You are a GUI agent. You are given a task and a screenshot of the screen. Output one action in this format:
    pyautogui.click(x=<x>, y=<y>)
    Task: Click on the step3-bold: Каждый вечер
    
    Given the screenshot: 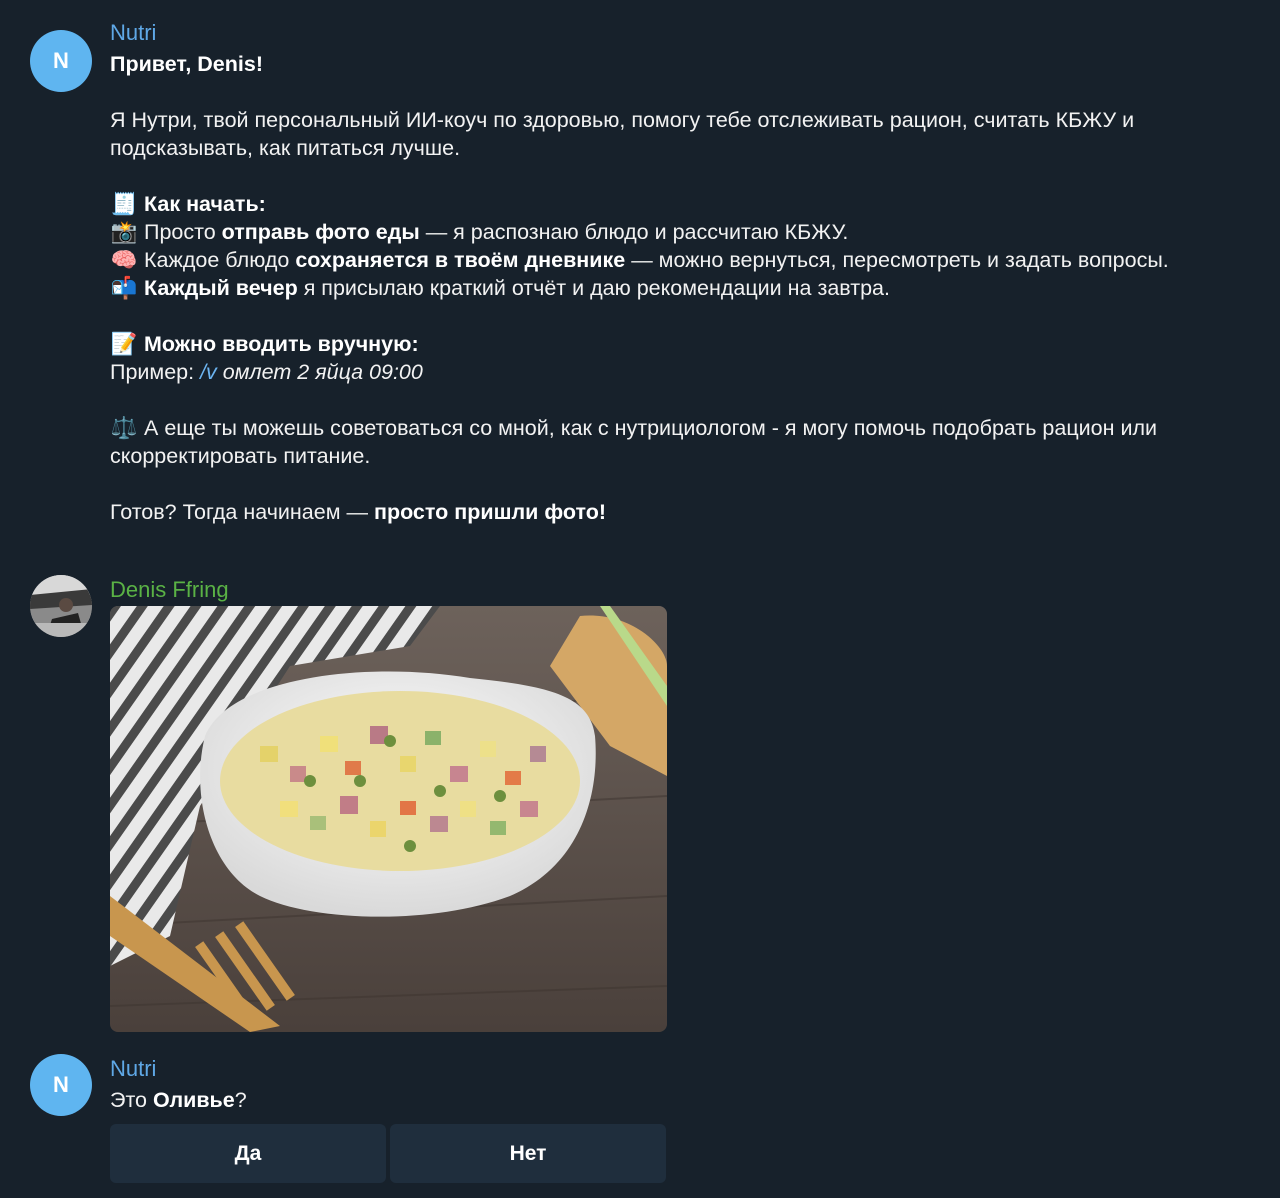 What is the action you would take?
    pyautogui.click(x=221, y=288)
    